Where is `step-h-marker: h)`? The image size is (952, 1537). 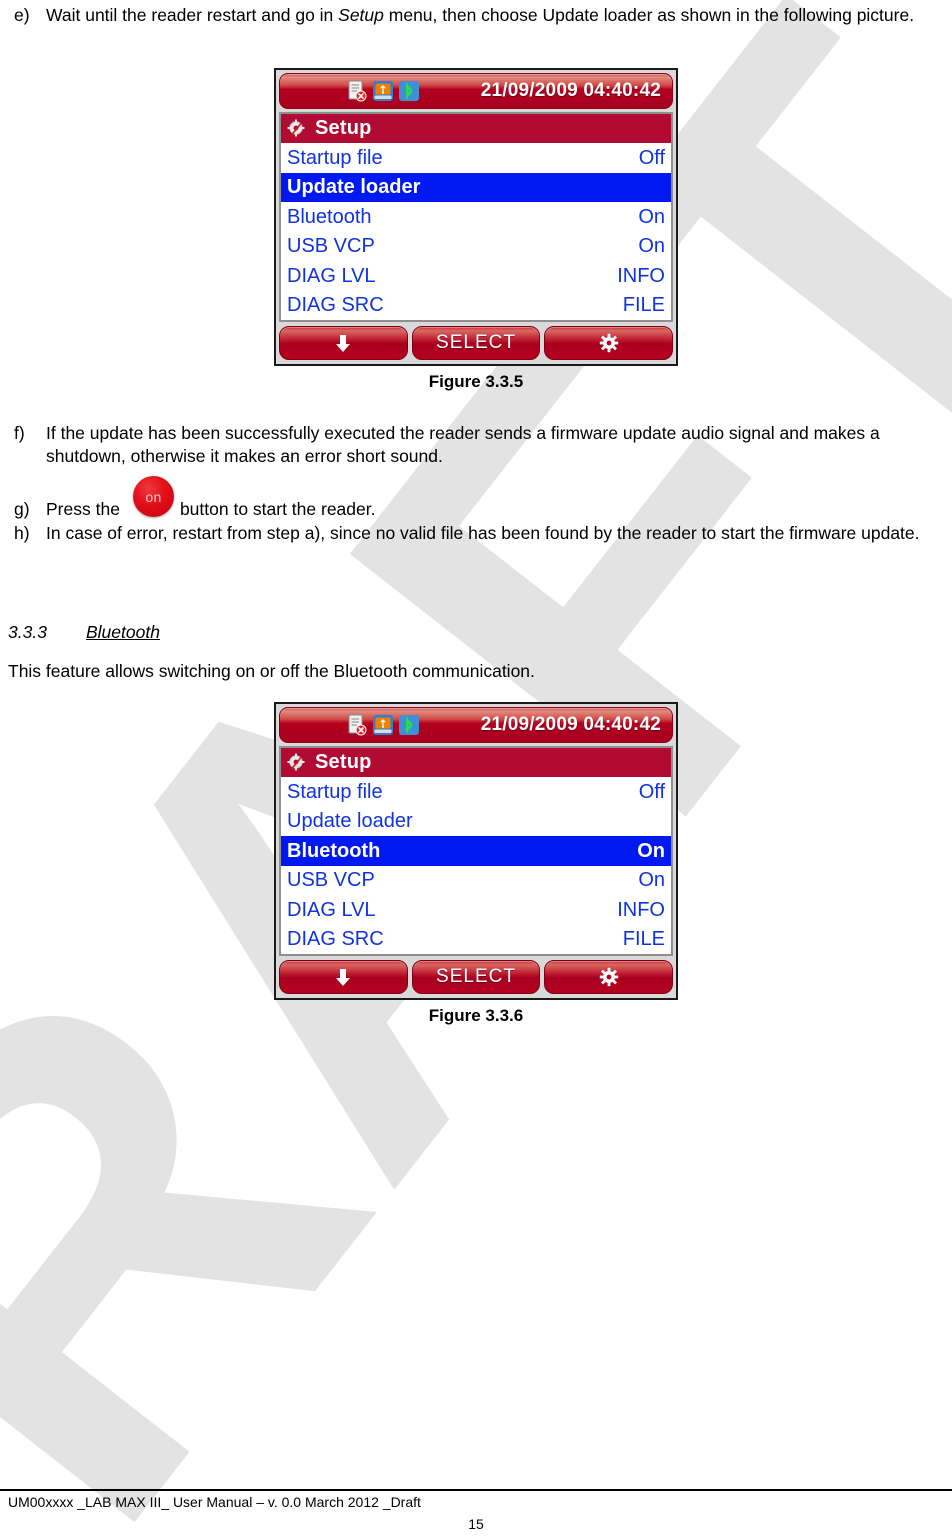 step-h-marker: h) is located at coordinates (22, 533).